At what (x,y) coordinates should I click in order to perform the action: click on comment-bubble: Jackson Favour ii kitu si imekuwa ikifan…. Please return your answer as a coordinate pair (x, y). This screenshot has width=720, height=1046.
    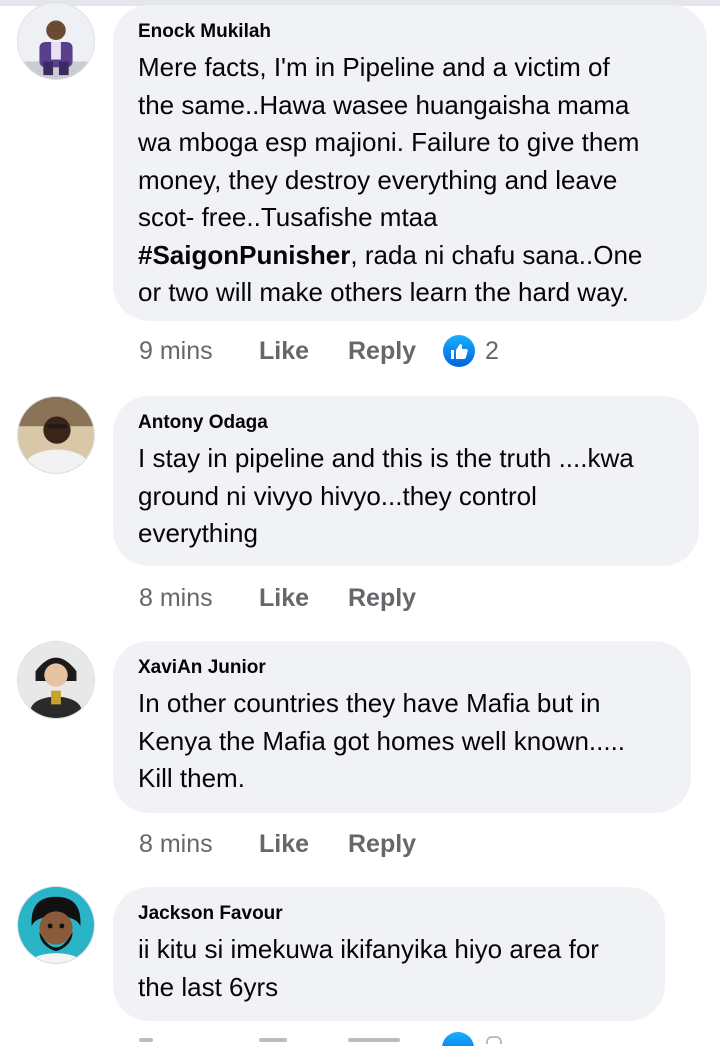
    Looking at the image, I should click on (389, 954).